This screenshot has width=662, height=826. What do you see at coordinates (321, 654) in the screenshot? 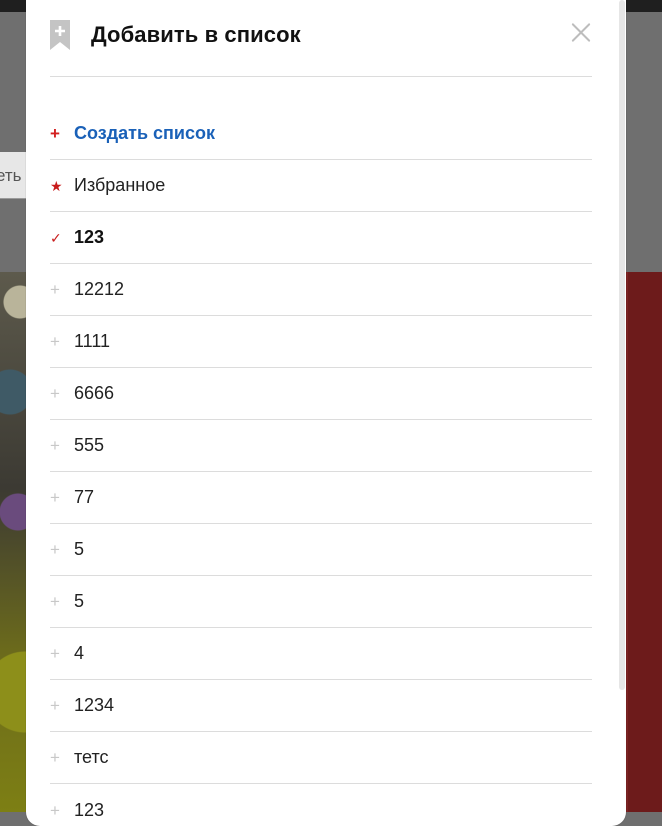
I see `list-item: + 4` at bounding box center [321, 654].